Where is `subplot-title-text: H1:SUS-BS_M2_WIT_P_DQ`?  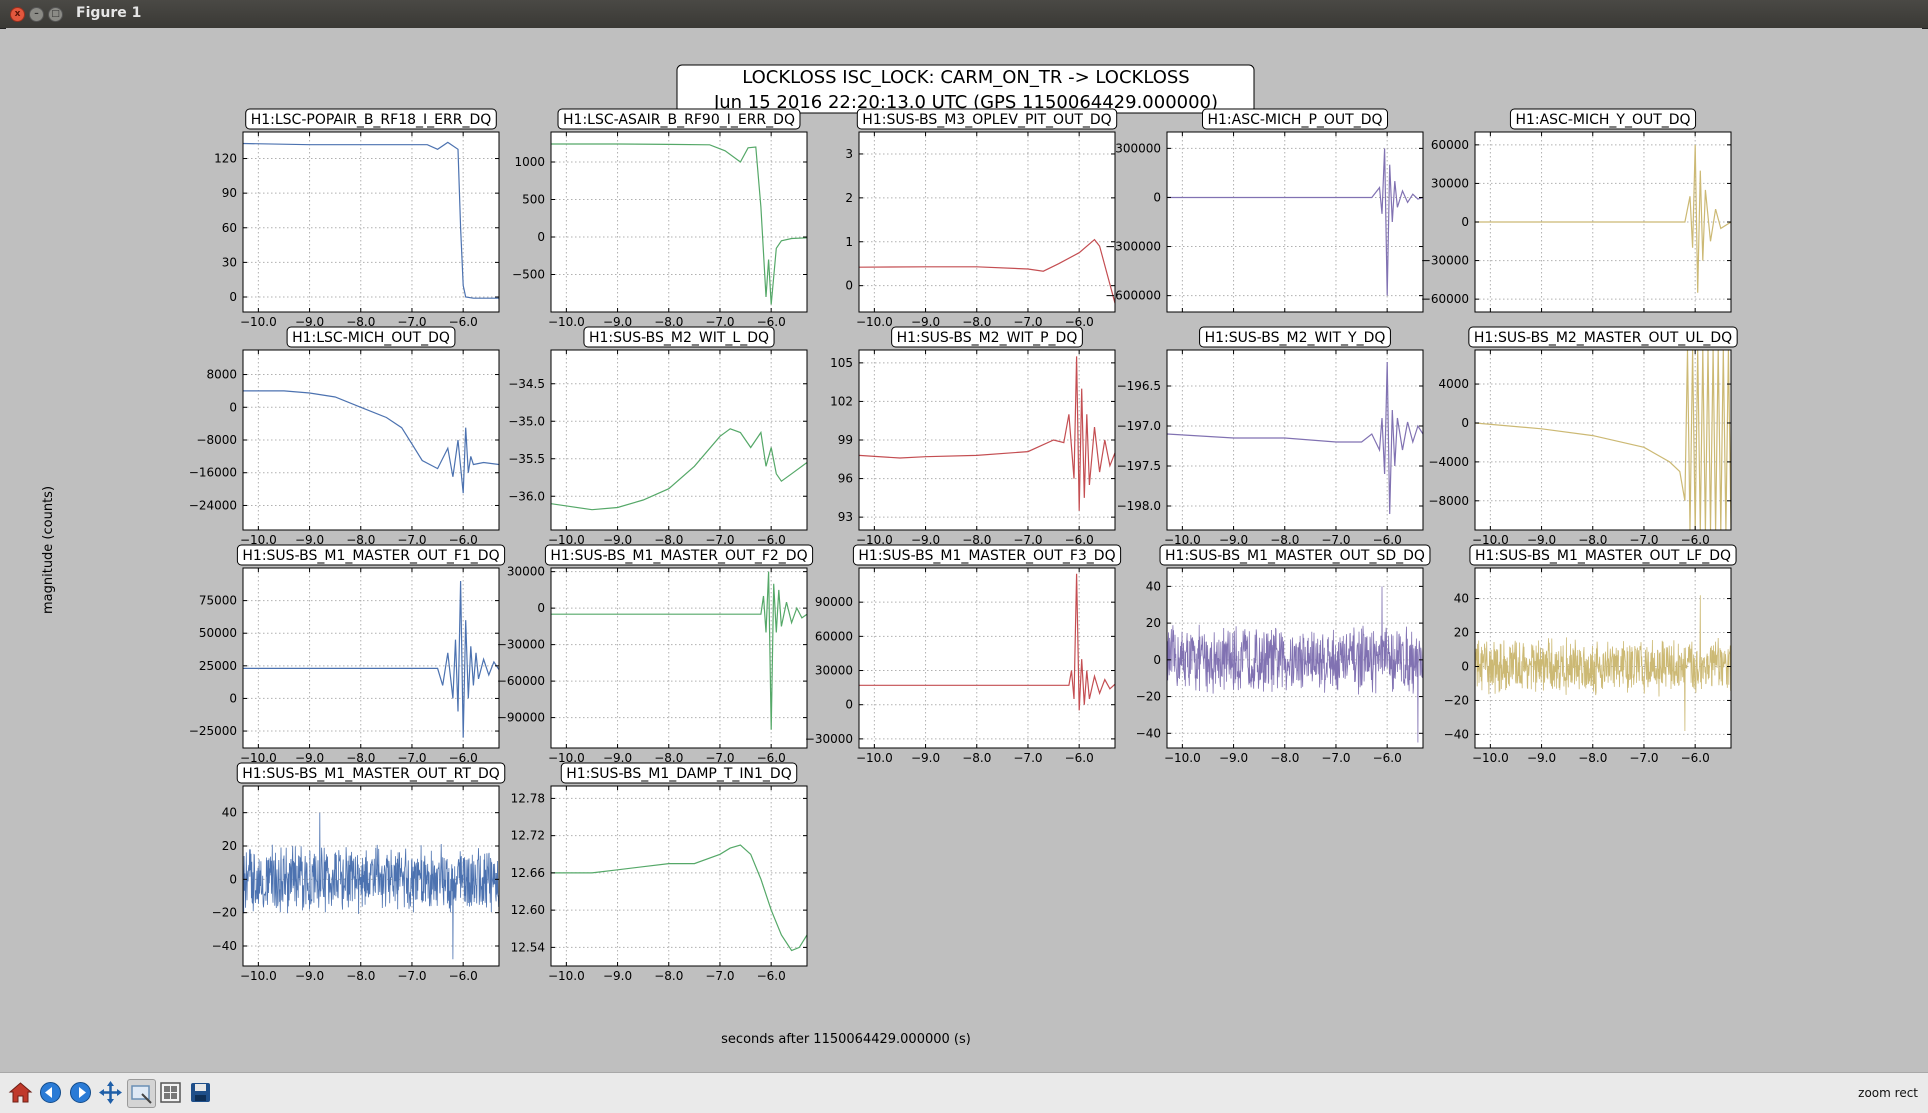 subplot-title-text: H1:SUS-BS_M2_WIT_P_DQ is located at coordinates (987, 338).